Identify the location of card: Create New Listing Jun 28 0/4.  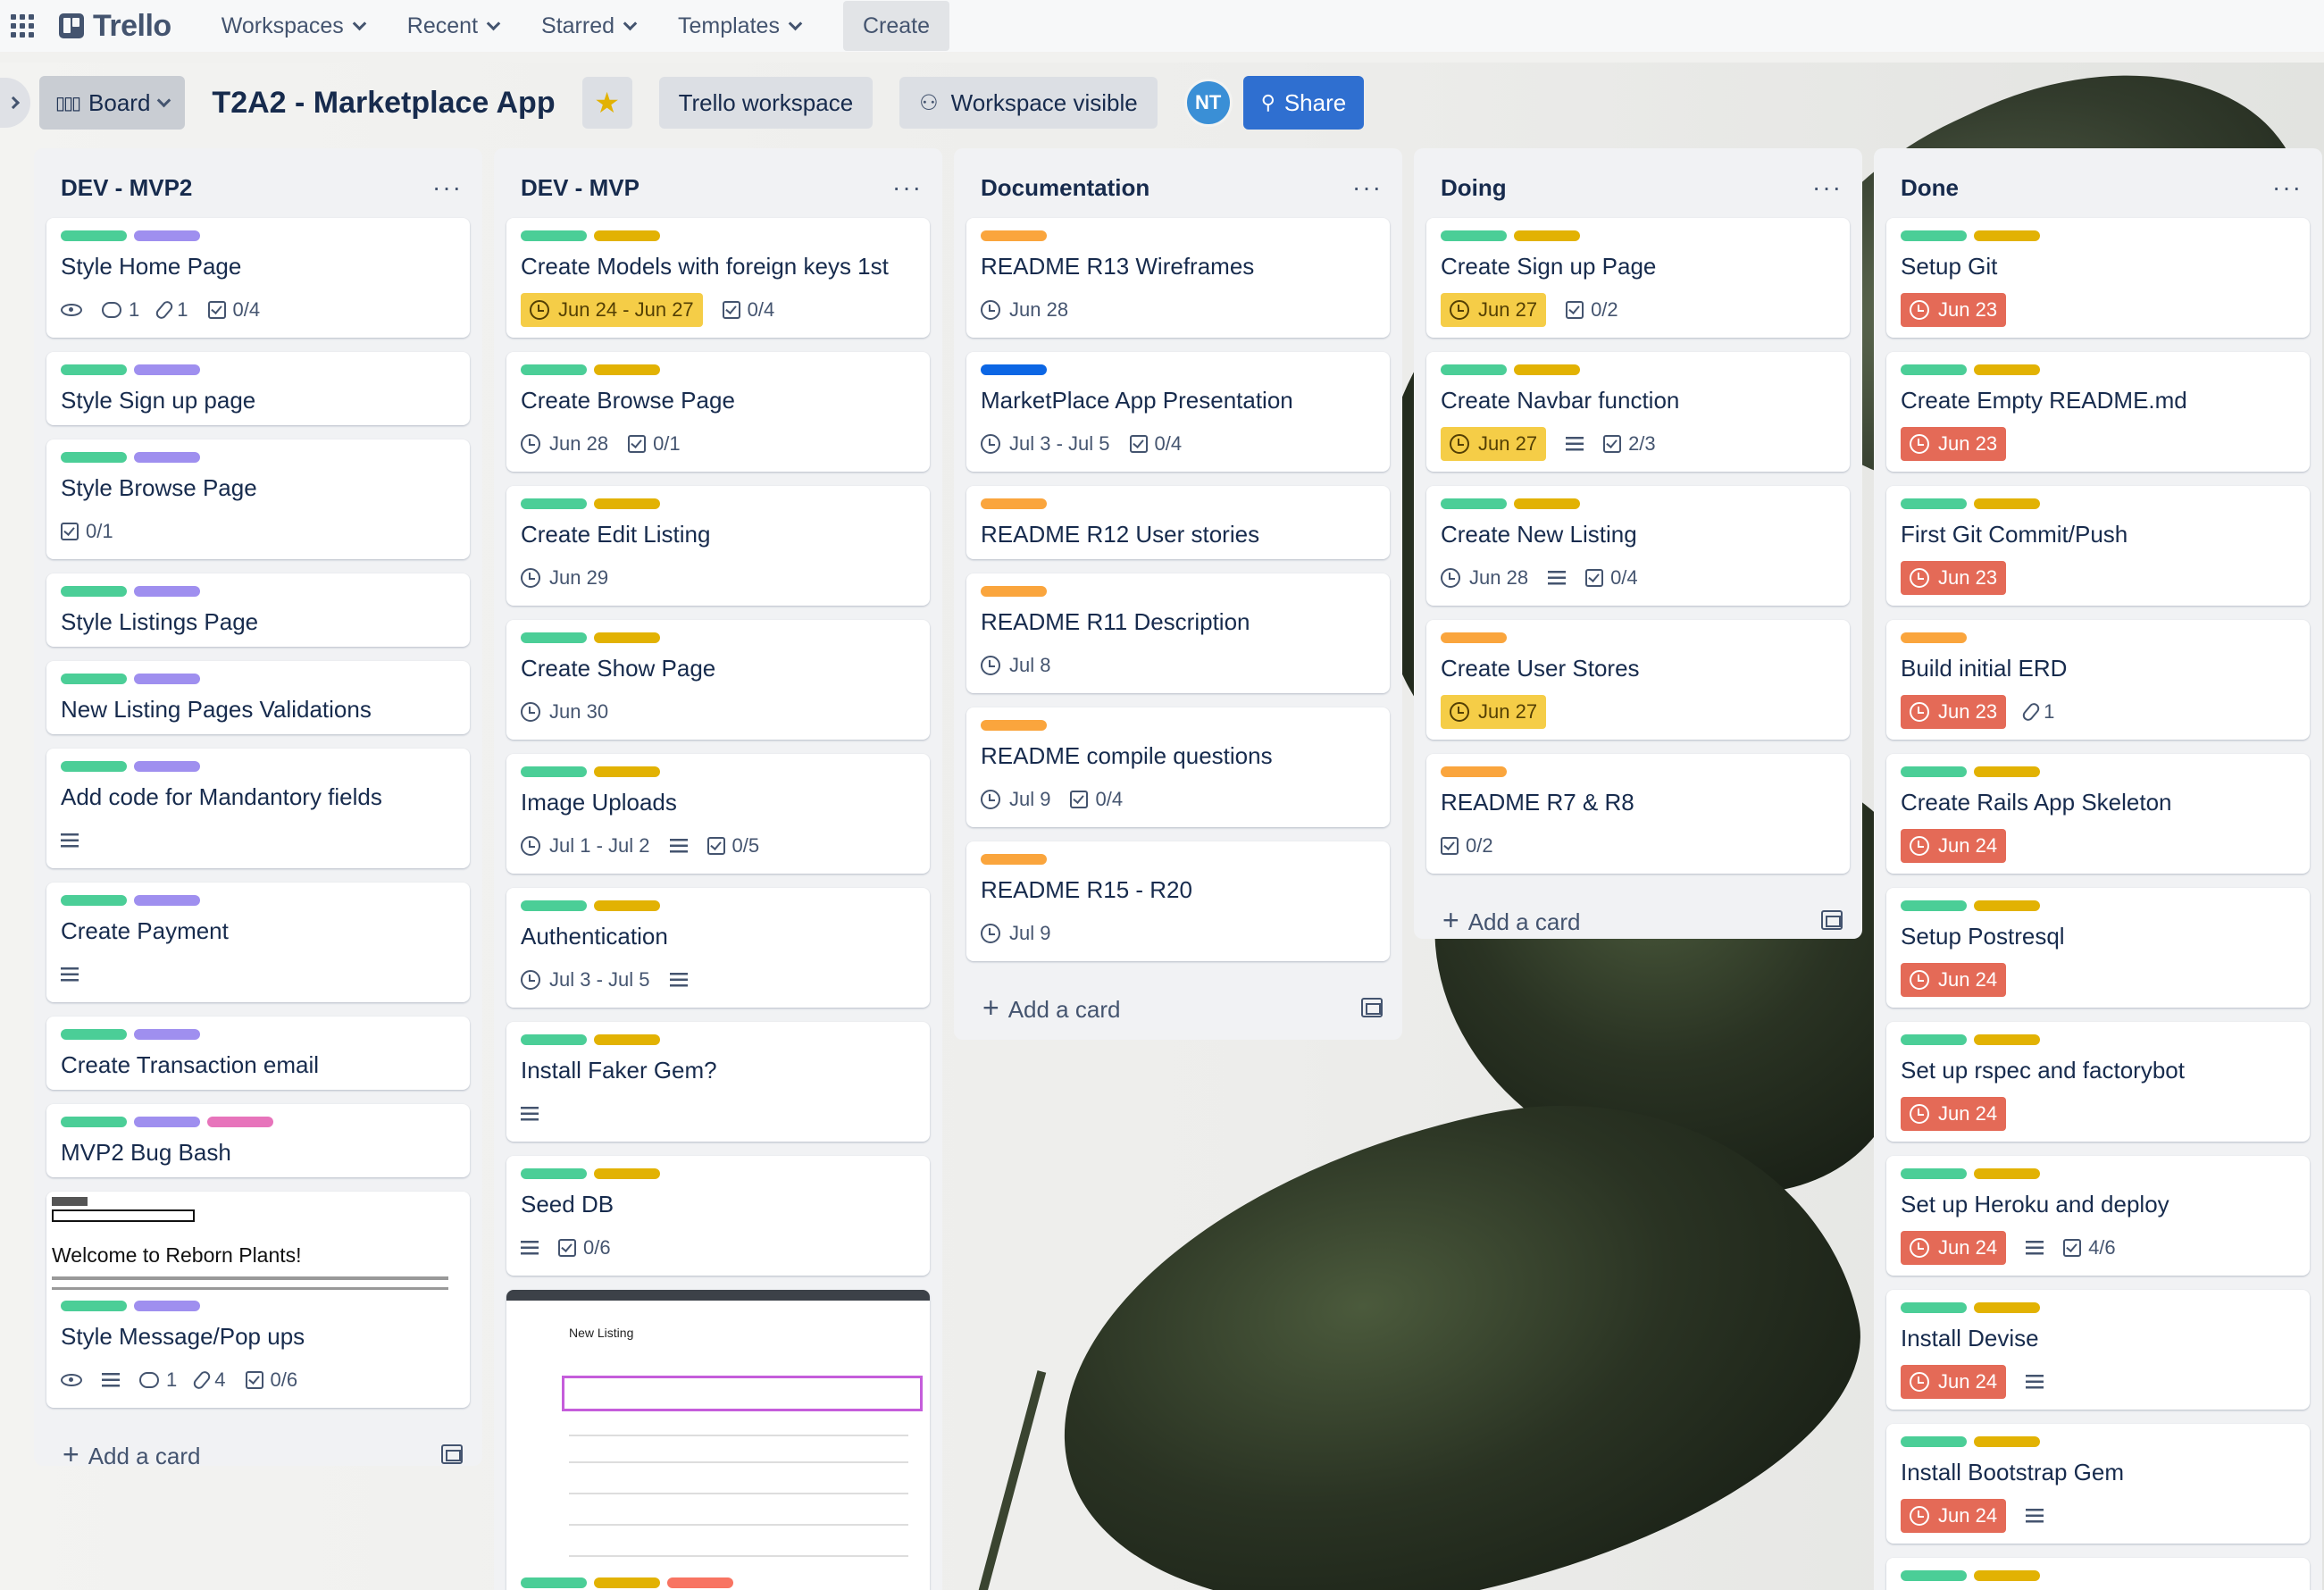
(1638, 546).